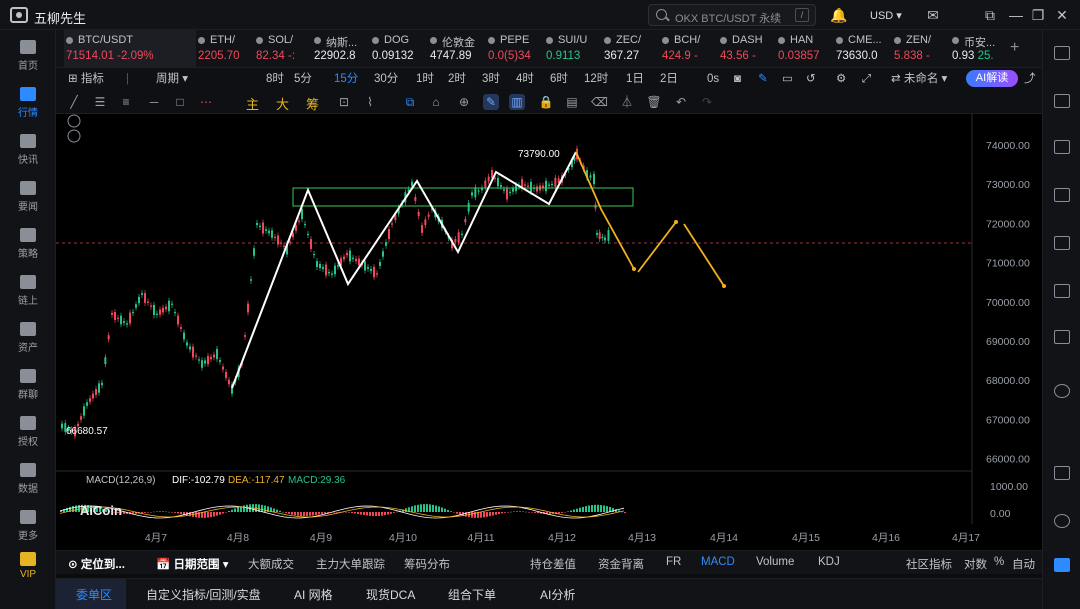  I want to click on lock-icon: 🔒, so click(546, 102).